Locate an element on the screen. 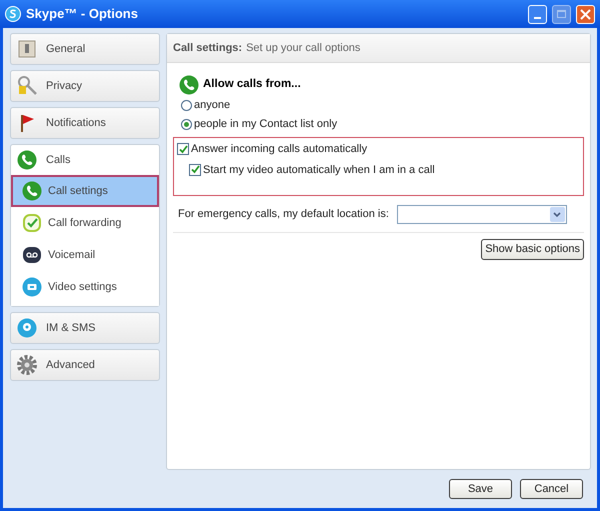  sidebar-item: Notifications is located at coordinates (85, 123).